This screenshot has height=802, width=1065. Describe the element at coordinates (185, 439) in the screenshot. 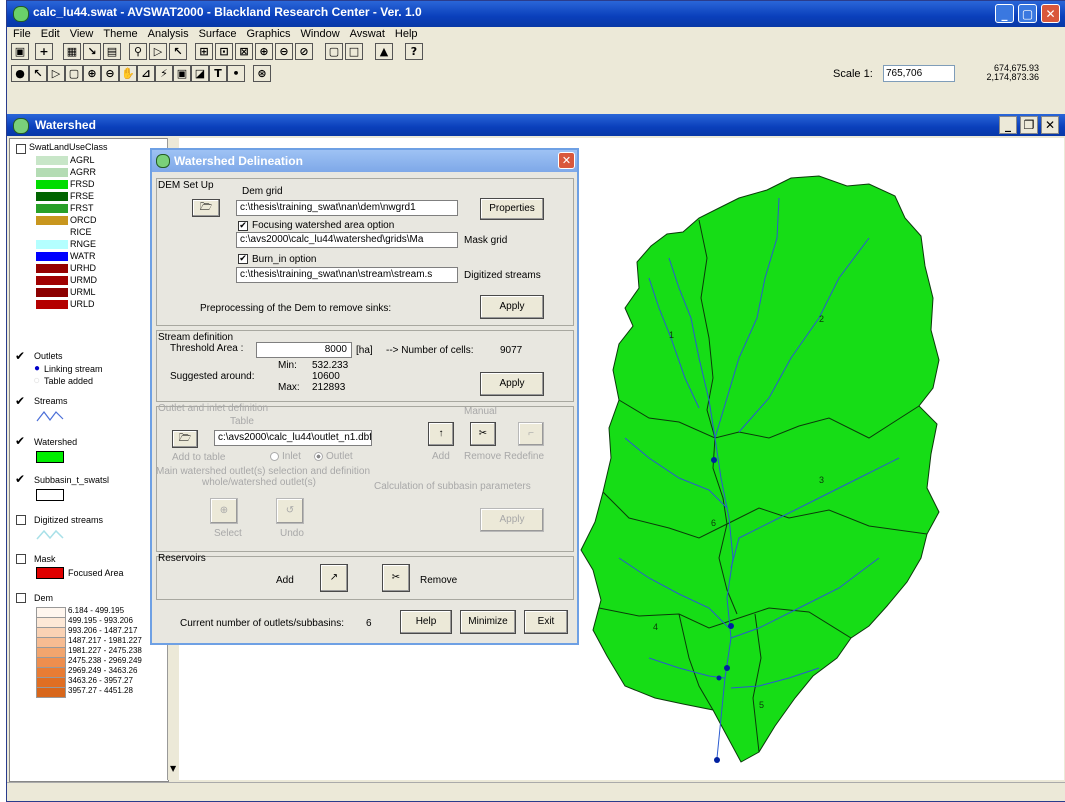

I see `outlet-table-open-button: 🗁` at that location.